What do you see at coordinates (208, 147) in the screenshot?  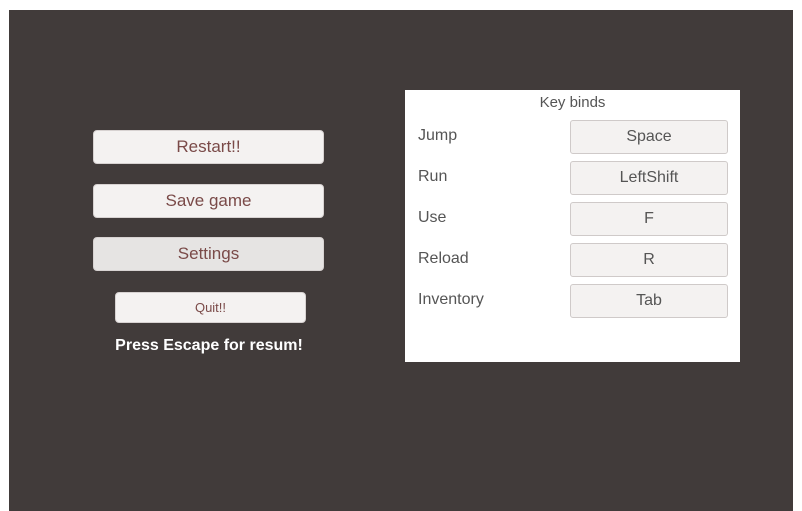 I see `restart-button: Restart!!` at bounding box center [208, 147].